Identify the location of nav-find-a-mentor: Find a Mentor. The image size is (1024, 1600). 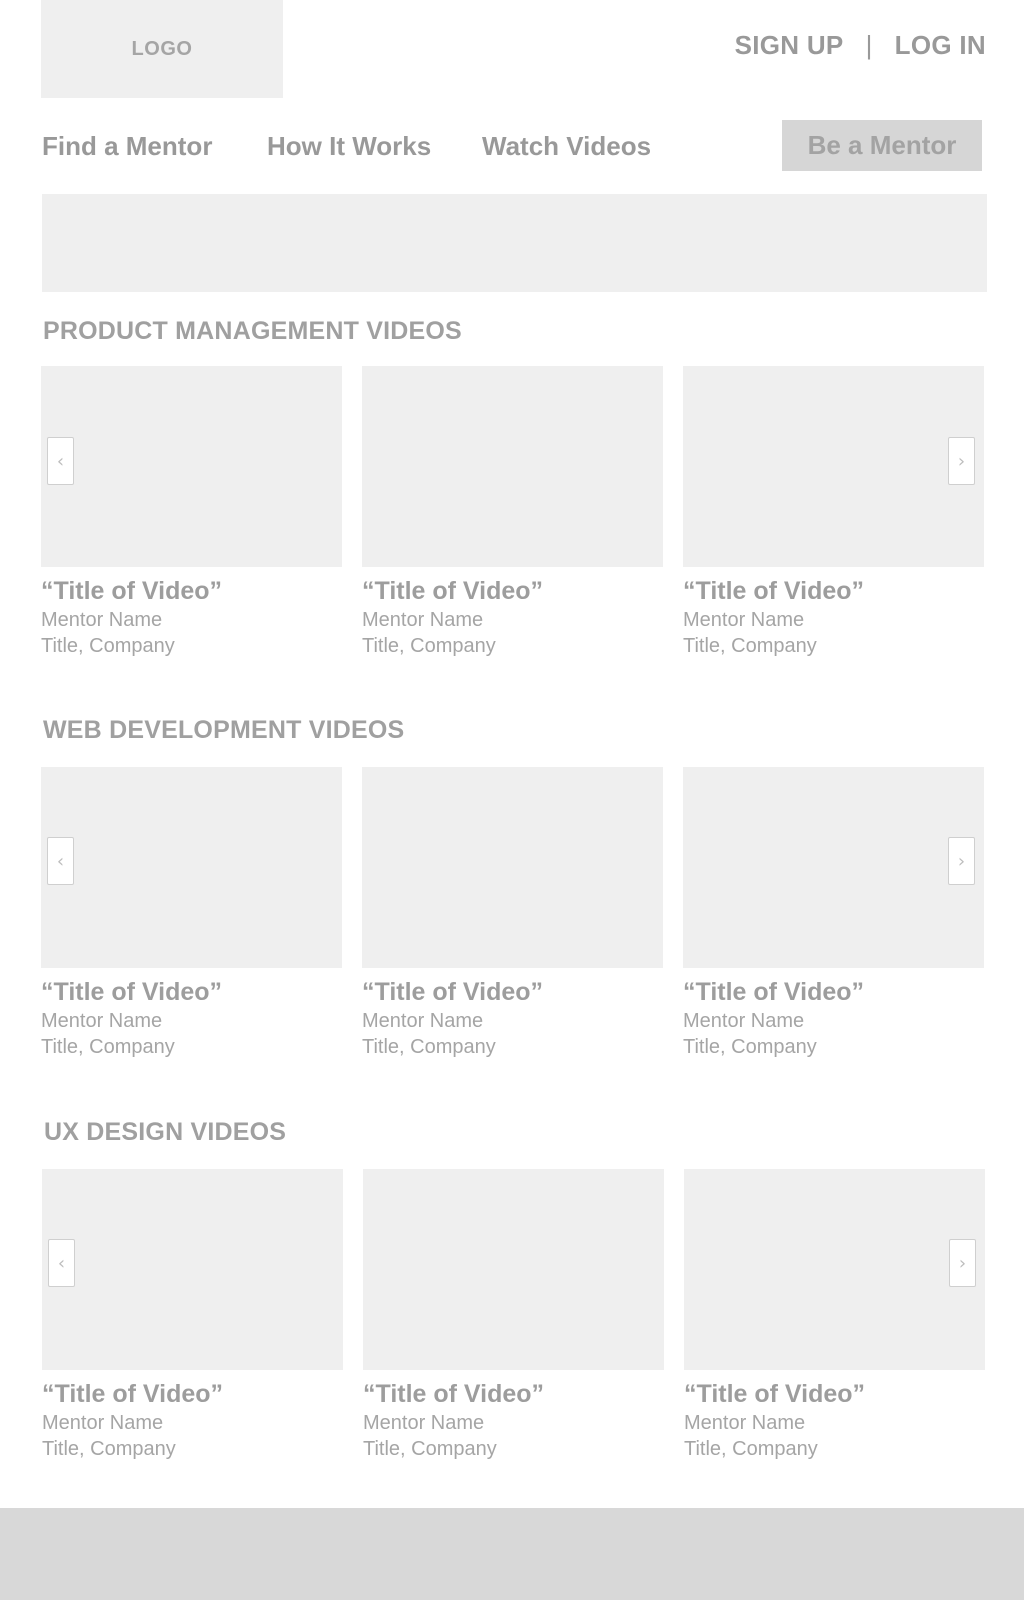
(127, 146).